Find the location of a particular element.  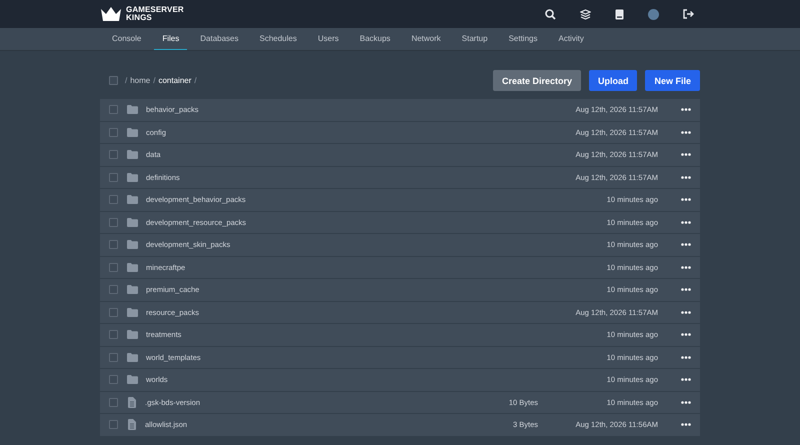

brand-name: GAMESERVER is located at coordinates (155, 10).